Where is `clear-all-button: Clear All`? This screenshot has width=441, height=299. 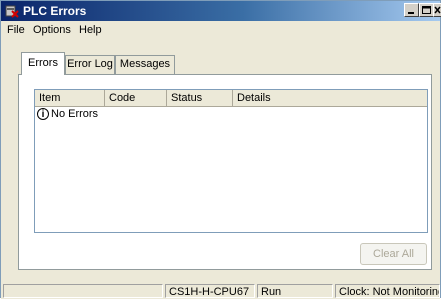
clear-all-button: Clear All is located at coordinates (393, 254).